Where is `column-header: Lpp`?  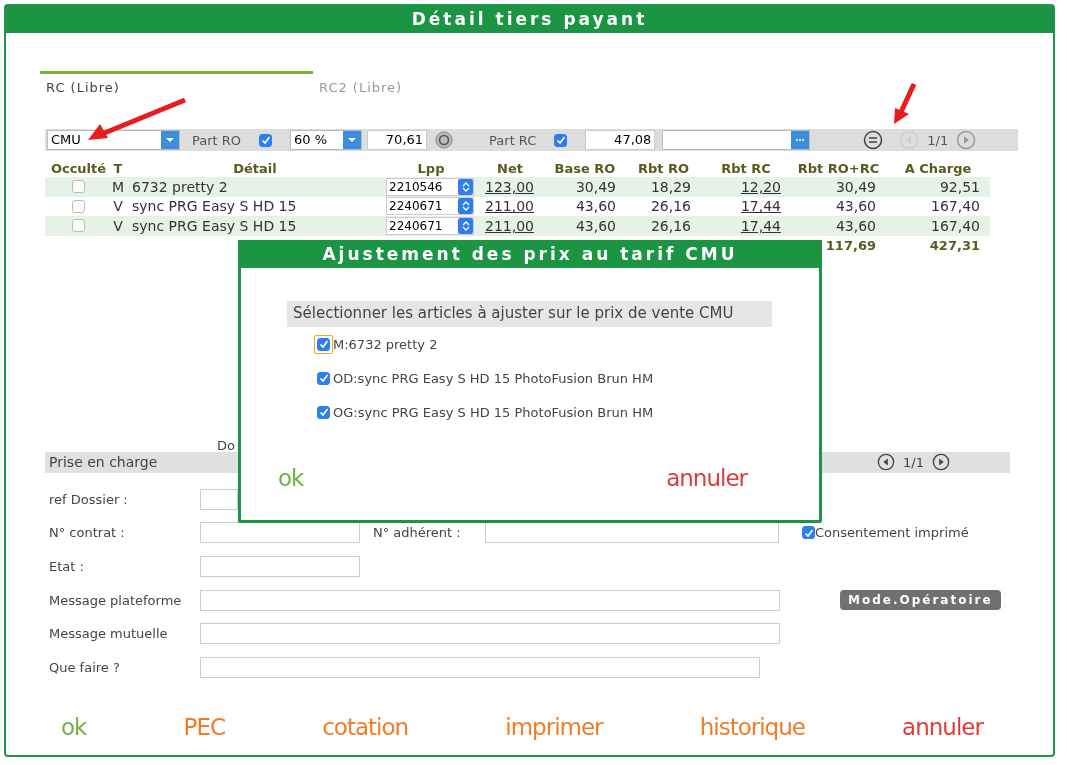
column-header: Lpp is located at coordinates (431, 168).